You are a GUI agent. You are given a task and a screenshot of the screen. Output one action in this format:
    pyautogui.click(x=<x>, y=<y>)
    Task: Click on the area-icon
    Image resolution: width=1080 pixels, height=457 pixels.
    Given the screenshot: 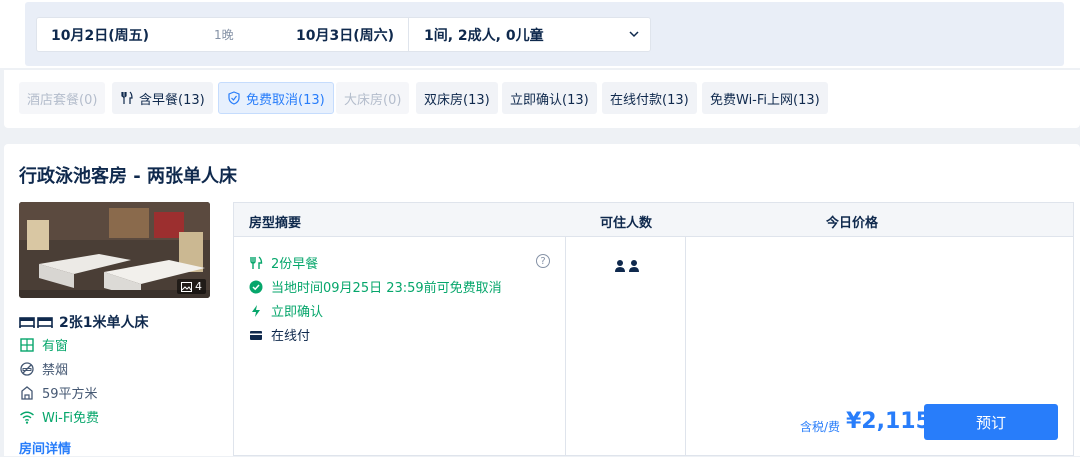 What is the action you would take?
    pyautogui.click(x=27, y=392)
    